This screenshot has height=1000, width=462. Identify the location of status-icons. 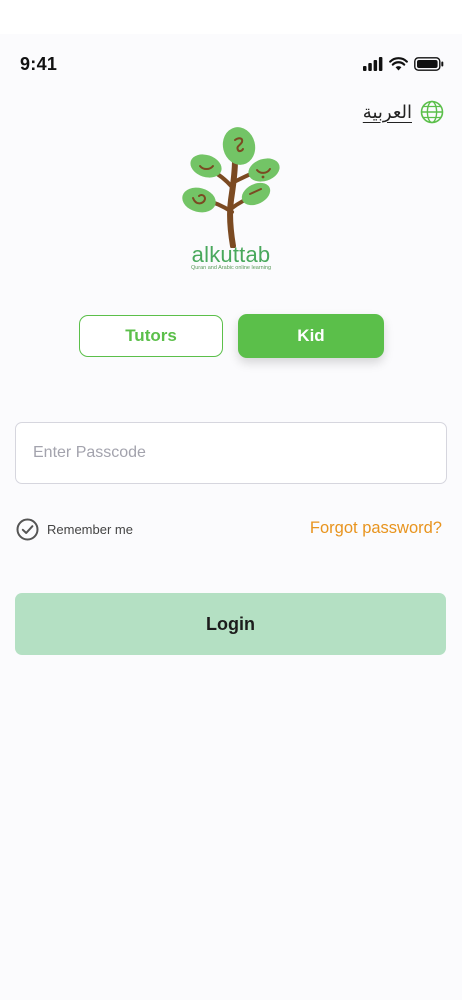
(403, 64).